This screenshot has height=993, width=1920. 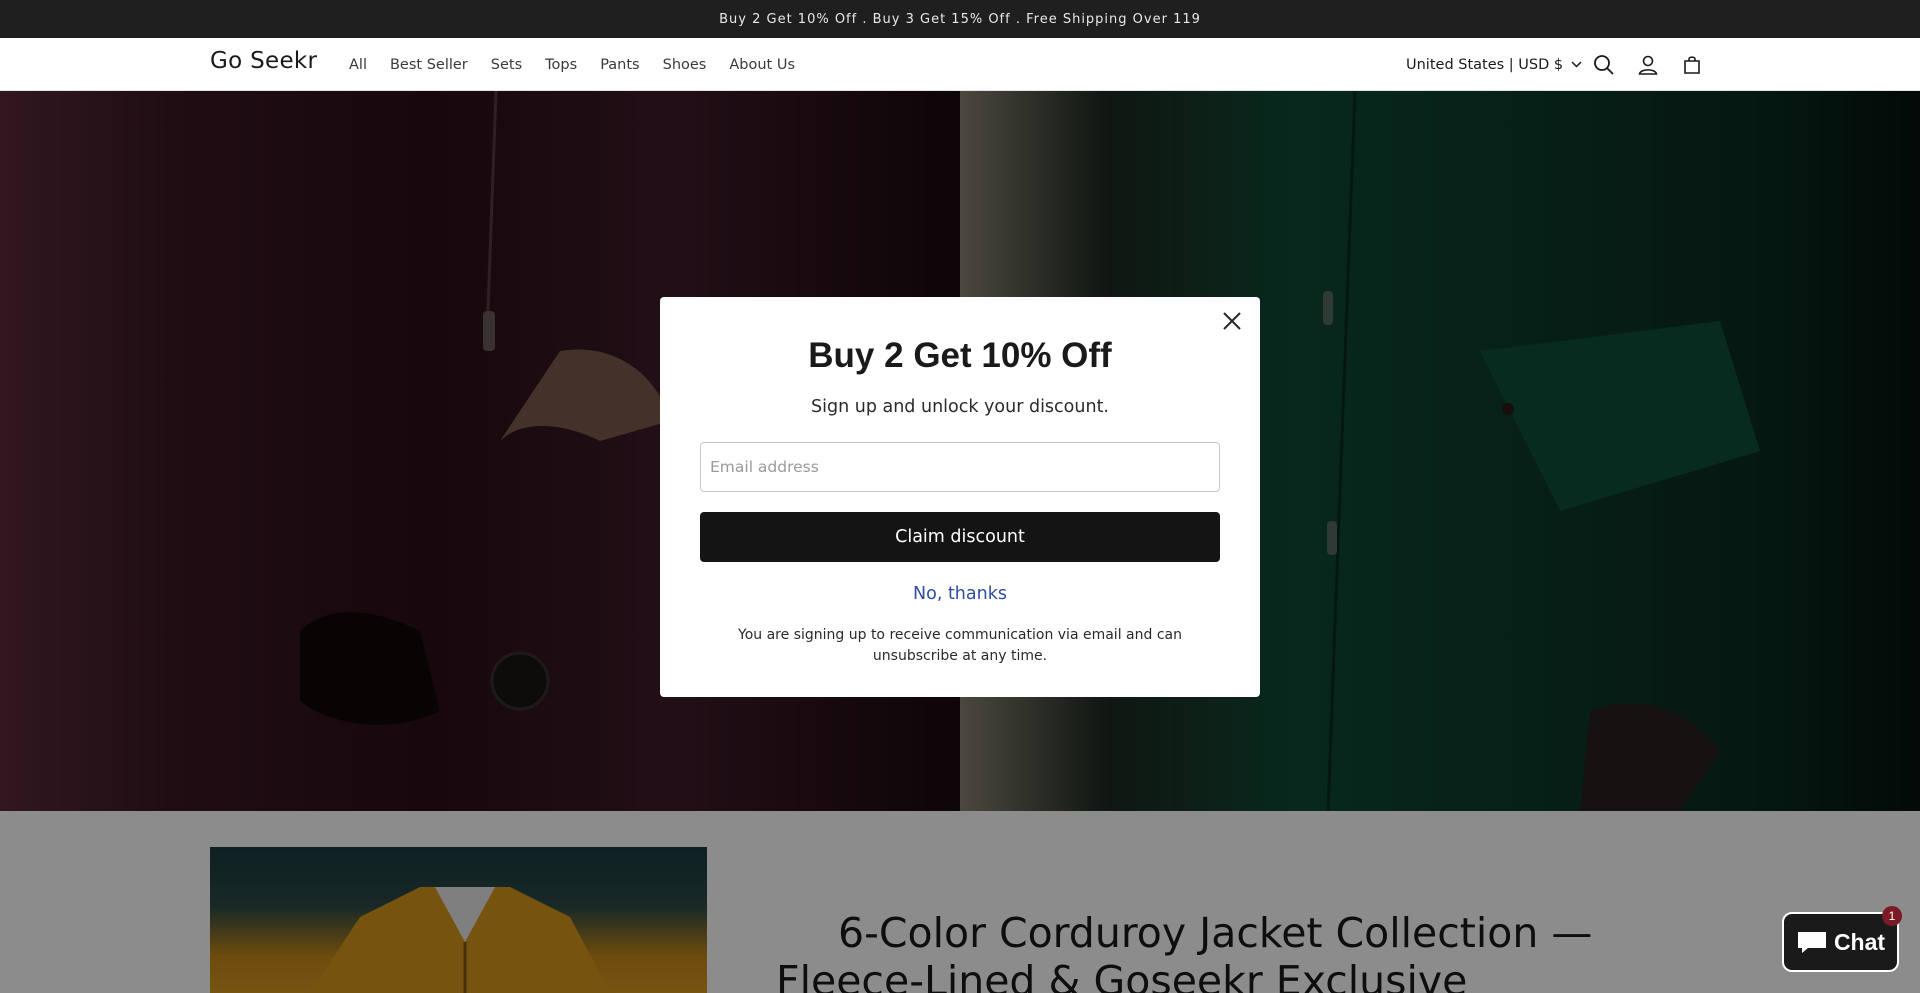 I want to click on popup-subtitle: Sign up and unlock your discount., so click(x=960, y=407).